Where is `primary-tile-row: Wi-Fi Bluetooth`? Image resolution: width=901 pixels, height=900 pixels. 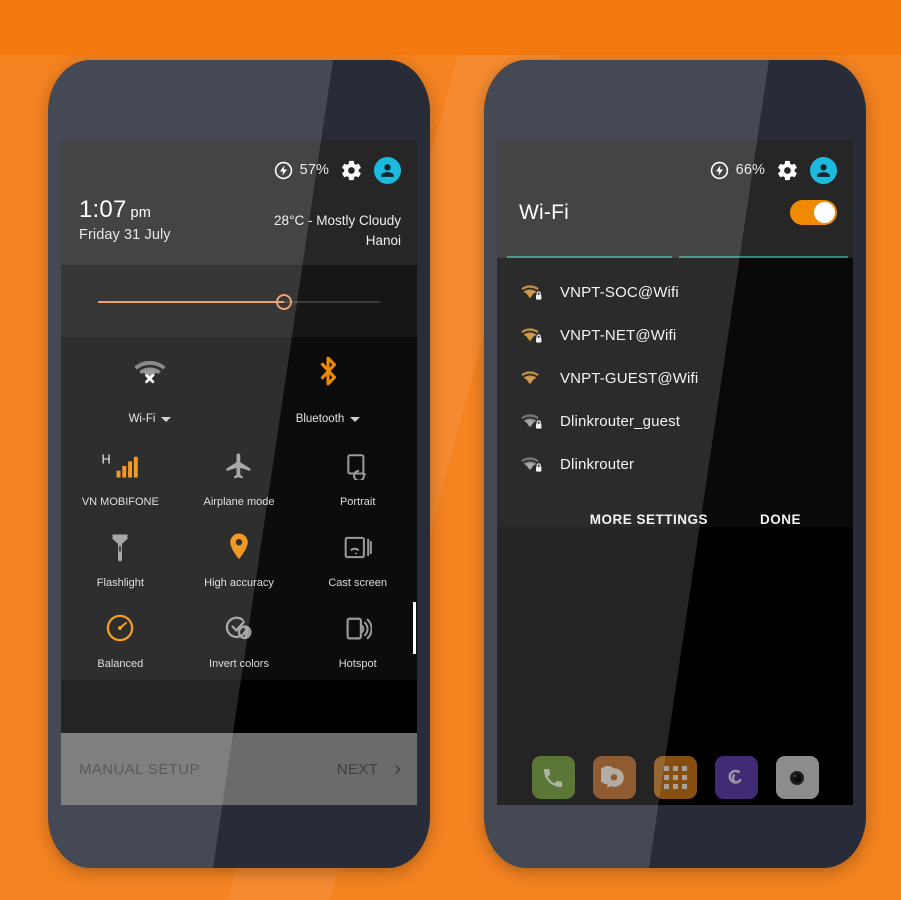 primary-tile-row: Wi-Fi Bluetooth is located at coordinates (239, 387).